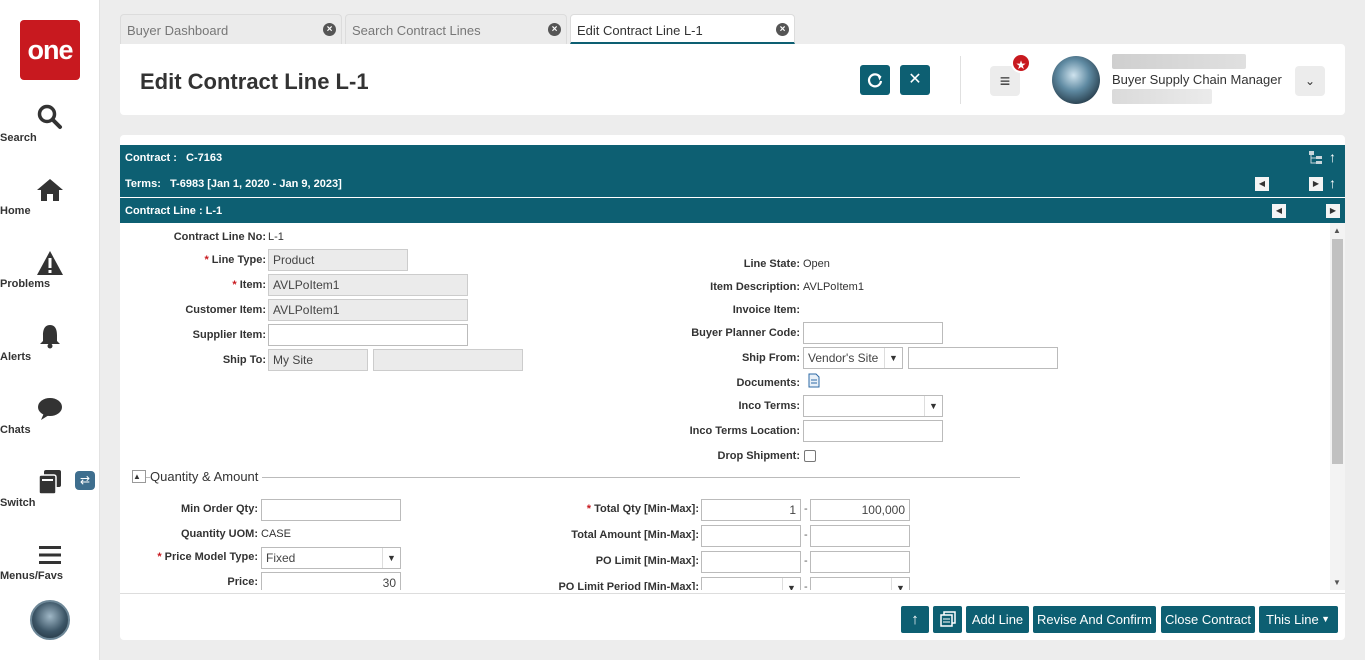  What do you see at coordinates (331, 558) in the screenshot?
I see `price-model-type-select: Fixed ▼` at bounding box center [331, 558].